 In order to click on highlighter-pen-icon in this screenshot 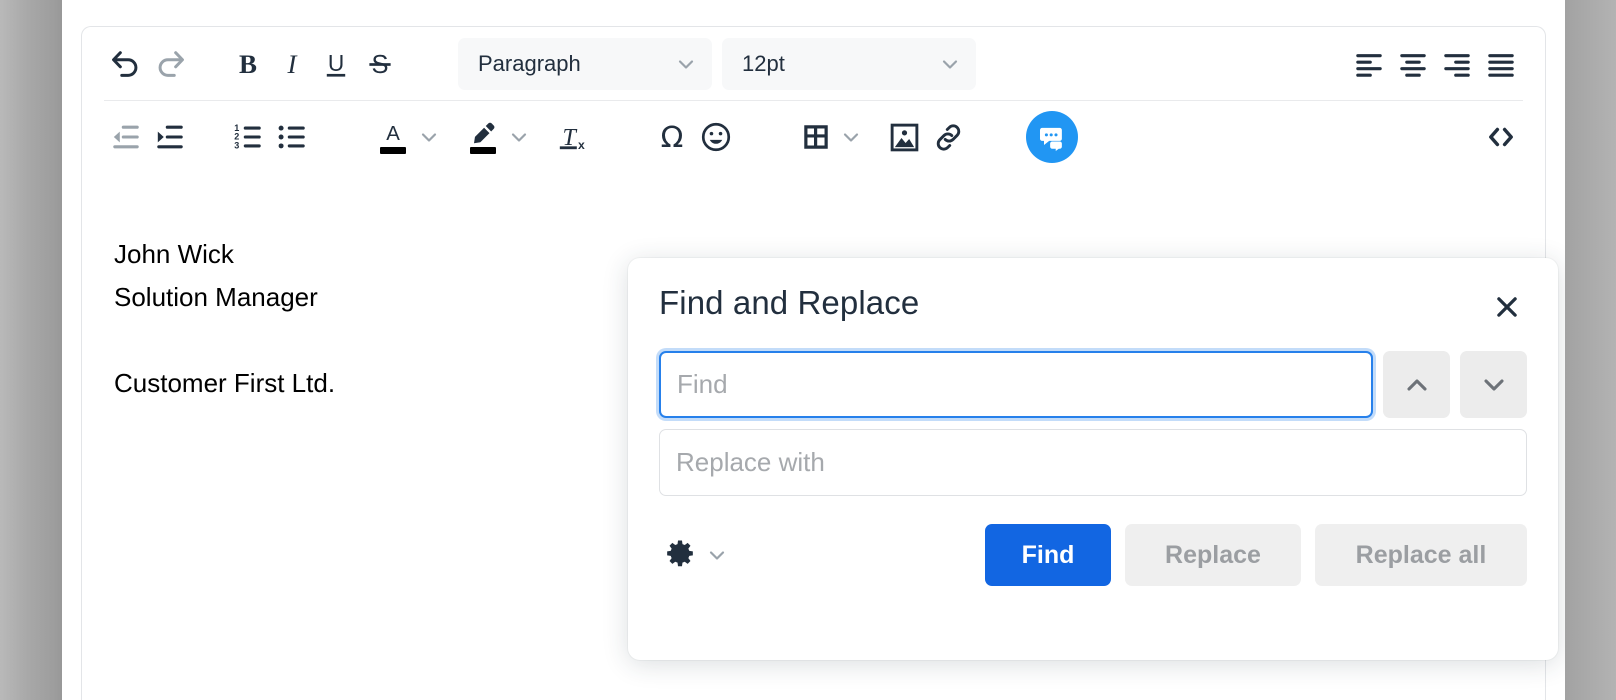, I will do `click(483, 133)`.